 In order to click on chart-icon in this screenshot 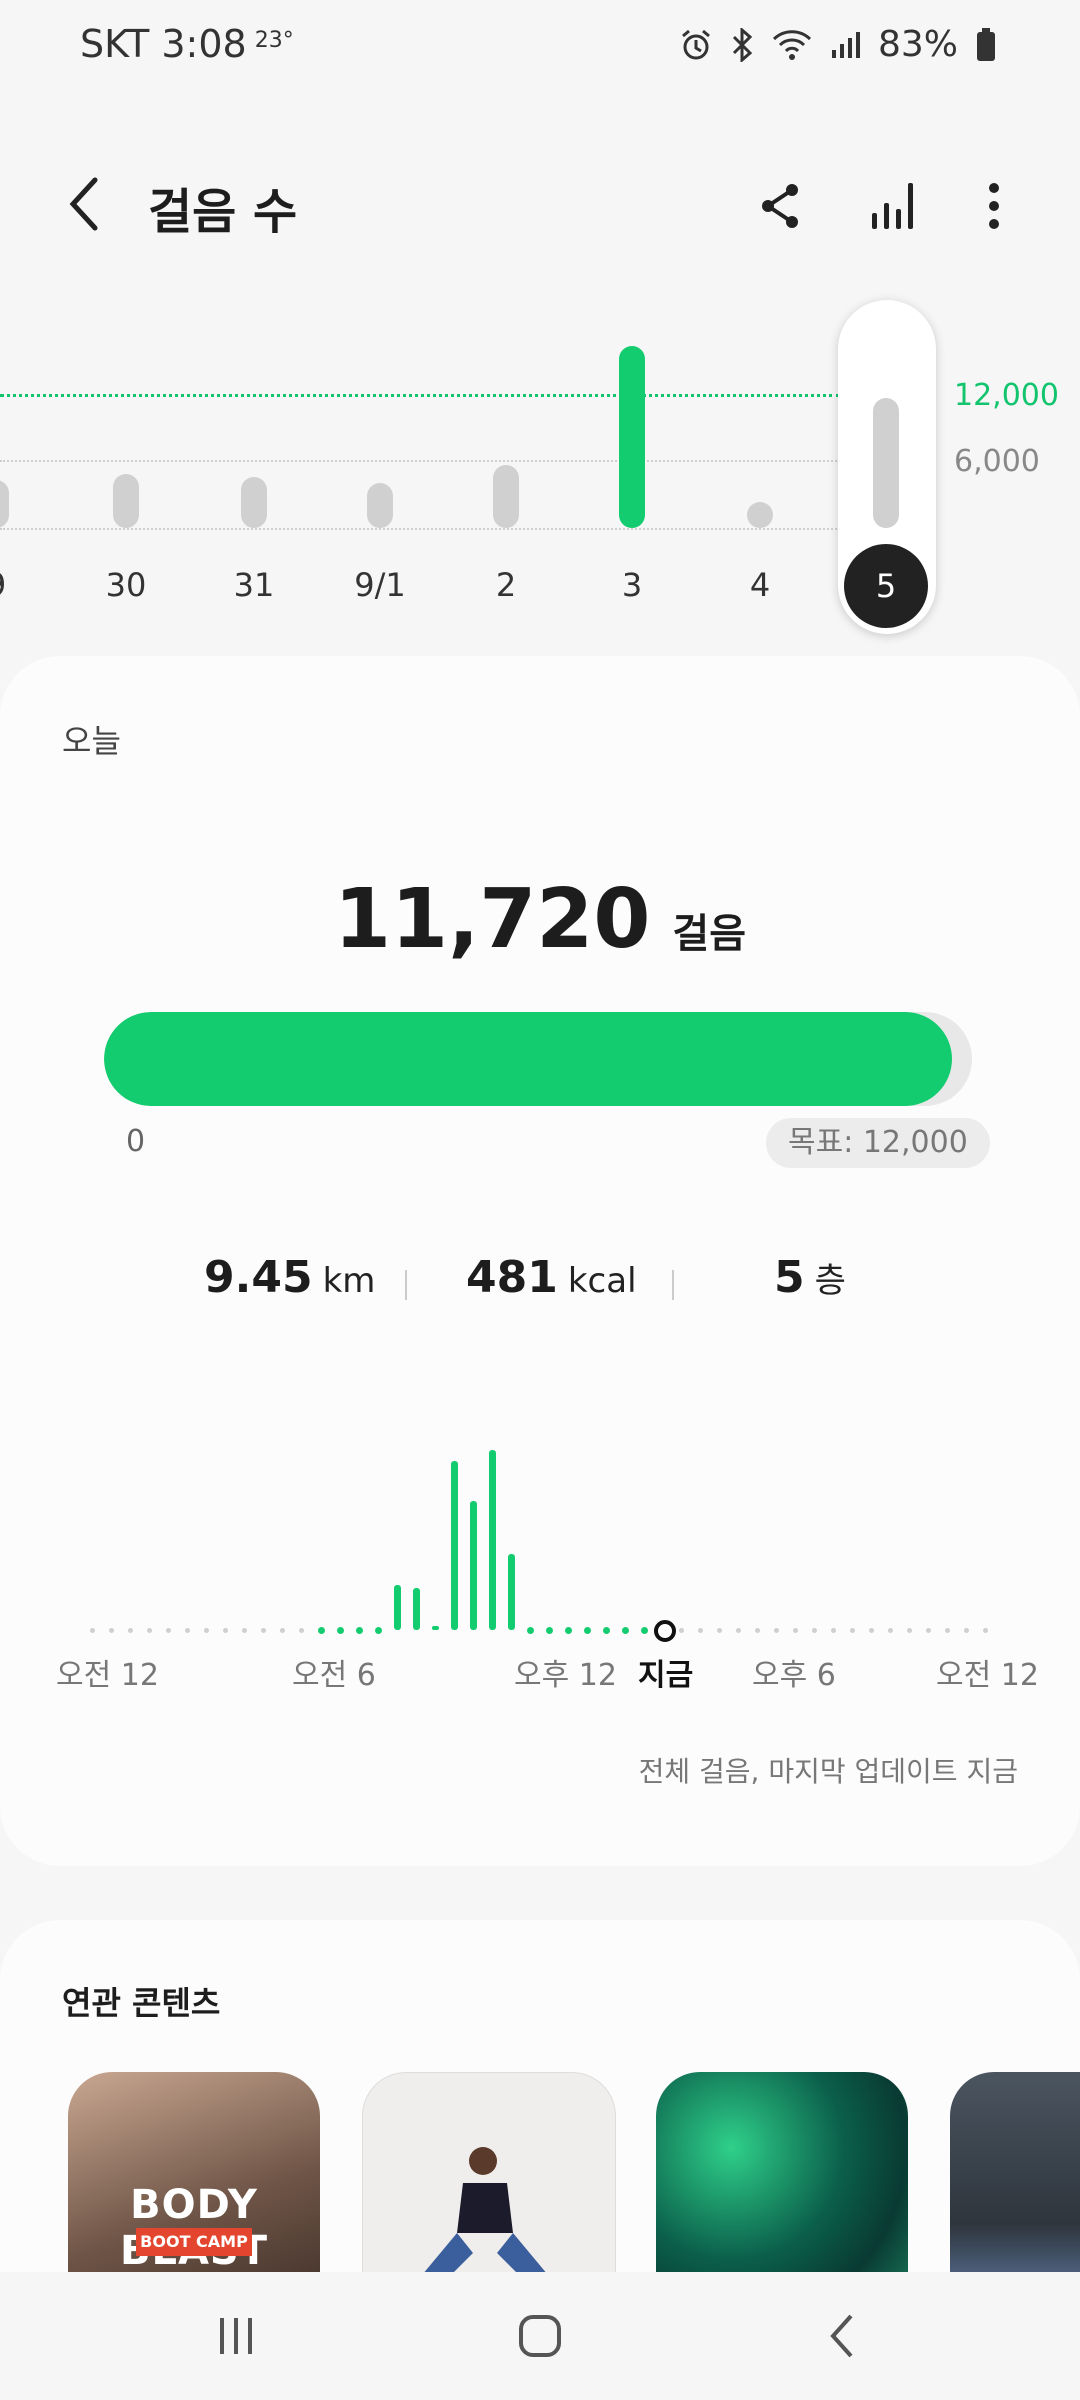, I will do `click(892, 206)`.